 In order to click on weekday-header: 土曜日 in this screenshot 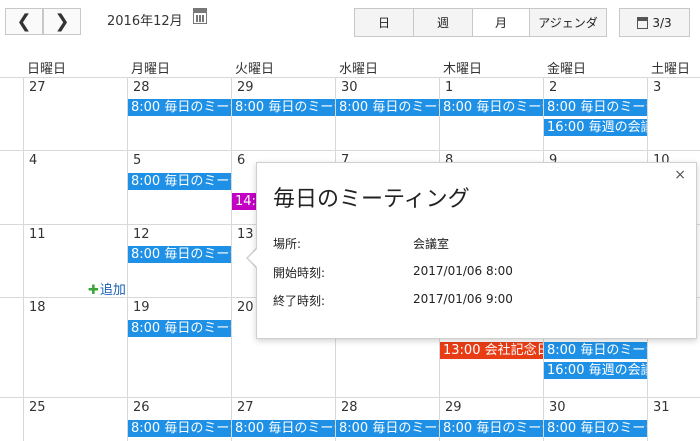, I will do `click(671, 69)`.